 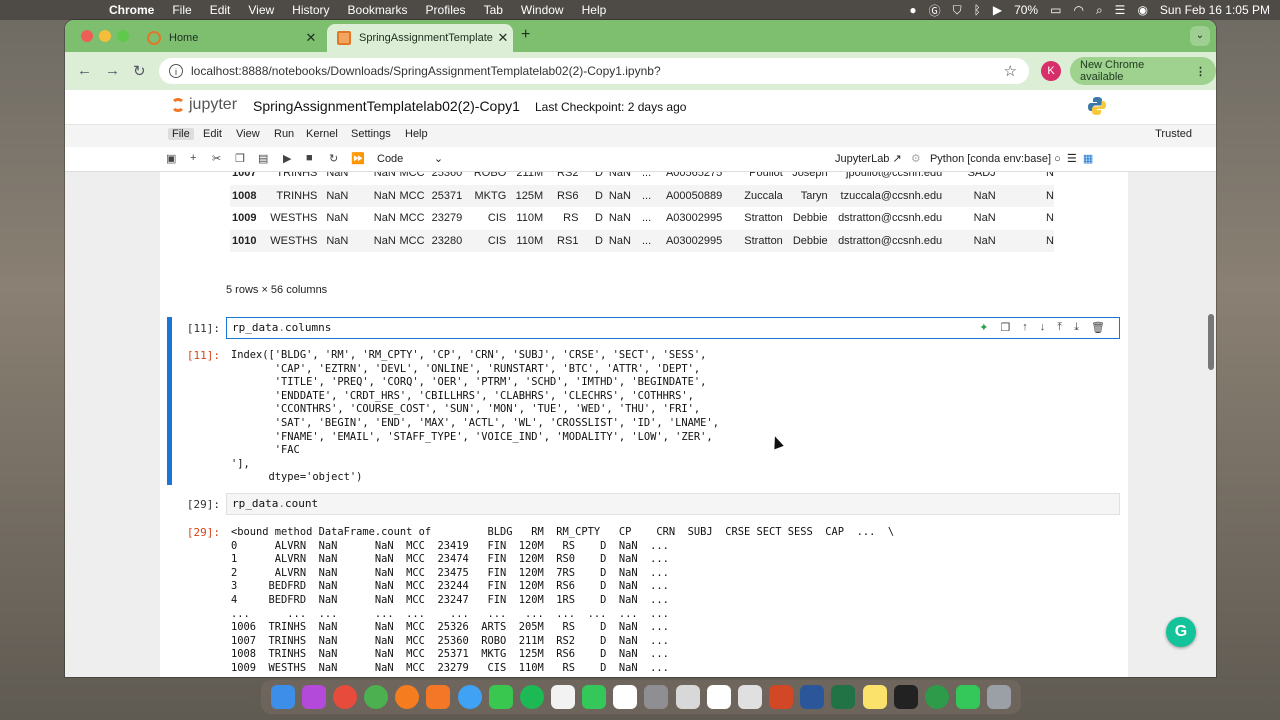 I want to click on menu-window: Window, so click(x=542, y=10).